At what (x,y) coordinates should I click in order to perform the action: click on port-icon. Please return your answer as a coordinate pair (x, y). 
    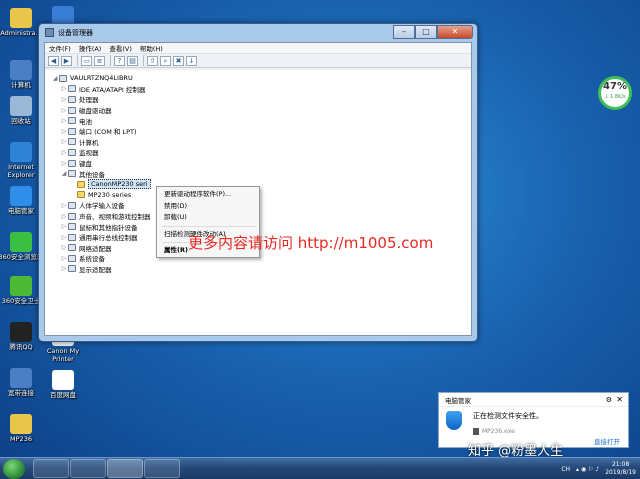
    Looking at the image, I should click on (72, 131).